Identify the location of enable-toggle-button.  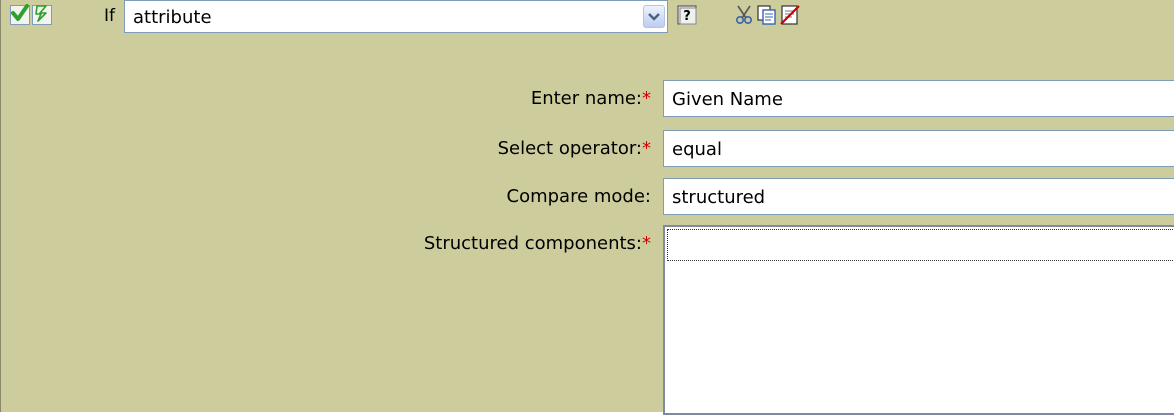
(20, 15).